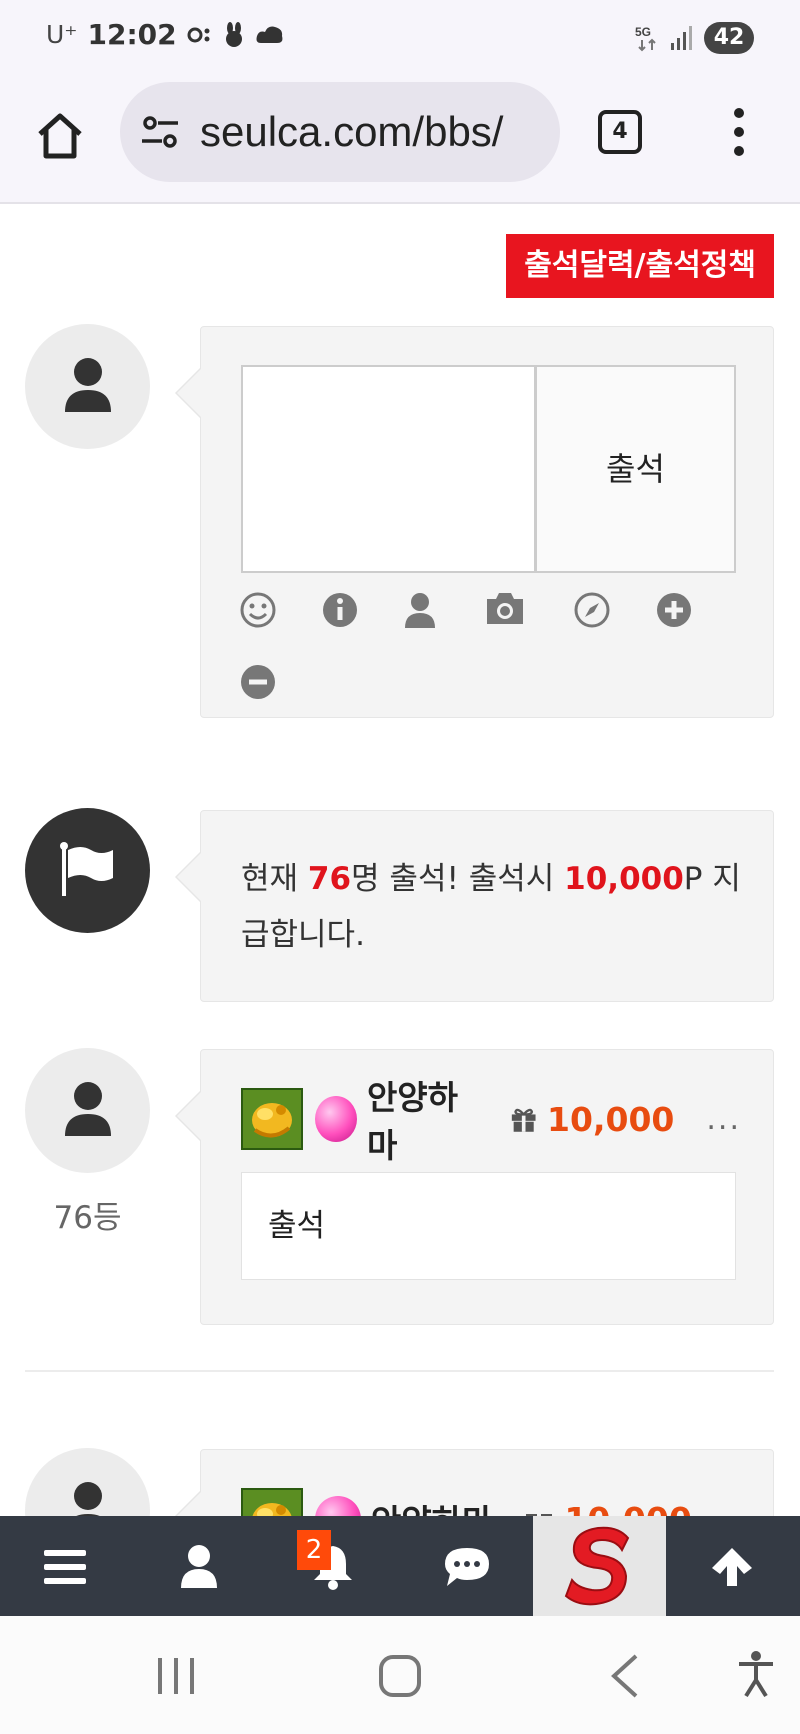  Describe the element at coordinates (258, 610) in the screenshot. I see `smile-icon` at that location.